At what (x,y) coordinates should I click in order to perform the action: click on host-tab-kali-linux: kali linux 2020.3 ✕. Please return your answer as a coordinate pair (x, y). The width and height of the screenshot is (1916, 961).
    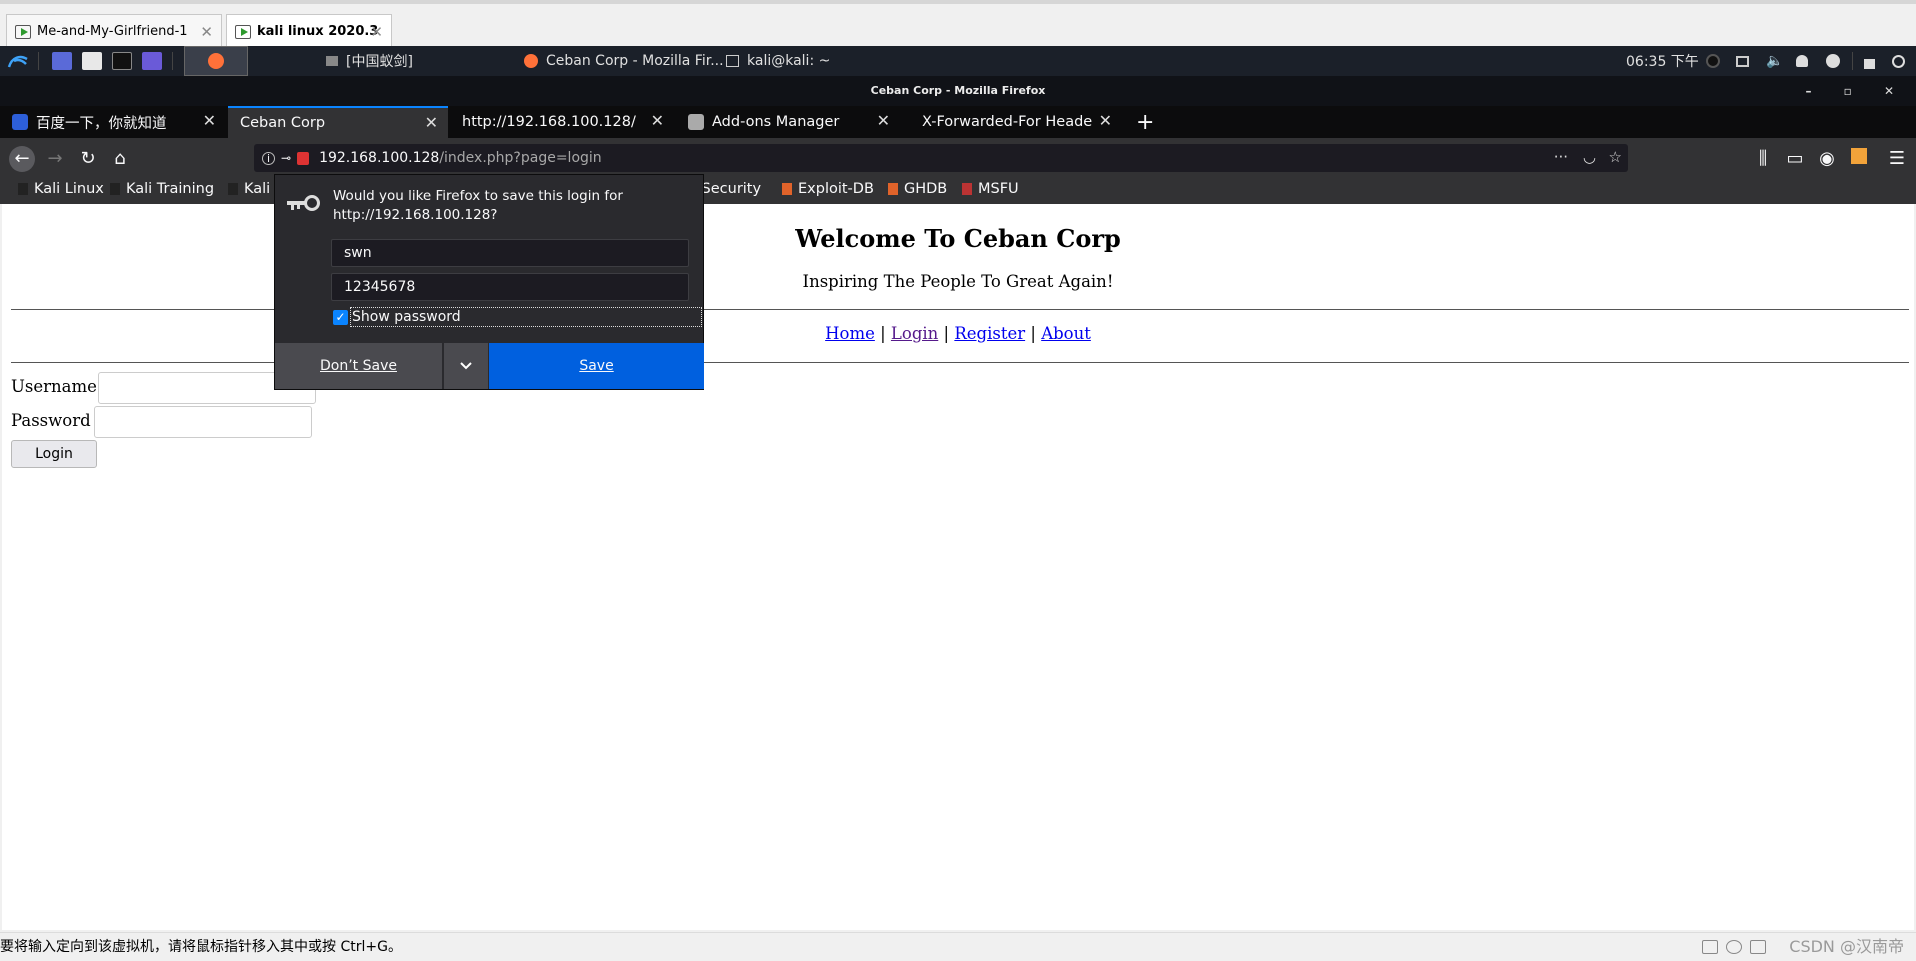
    Looking at the image, I should click on (309, 31).